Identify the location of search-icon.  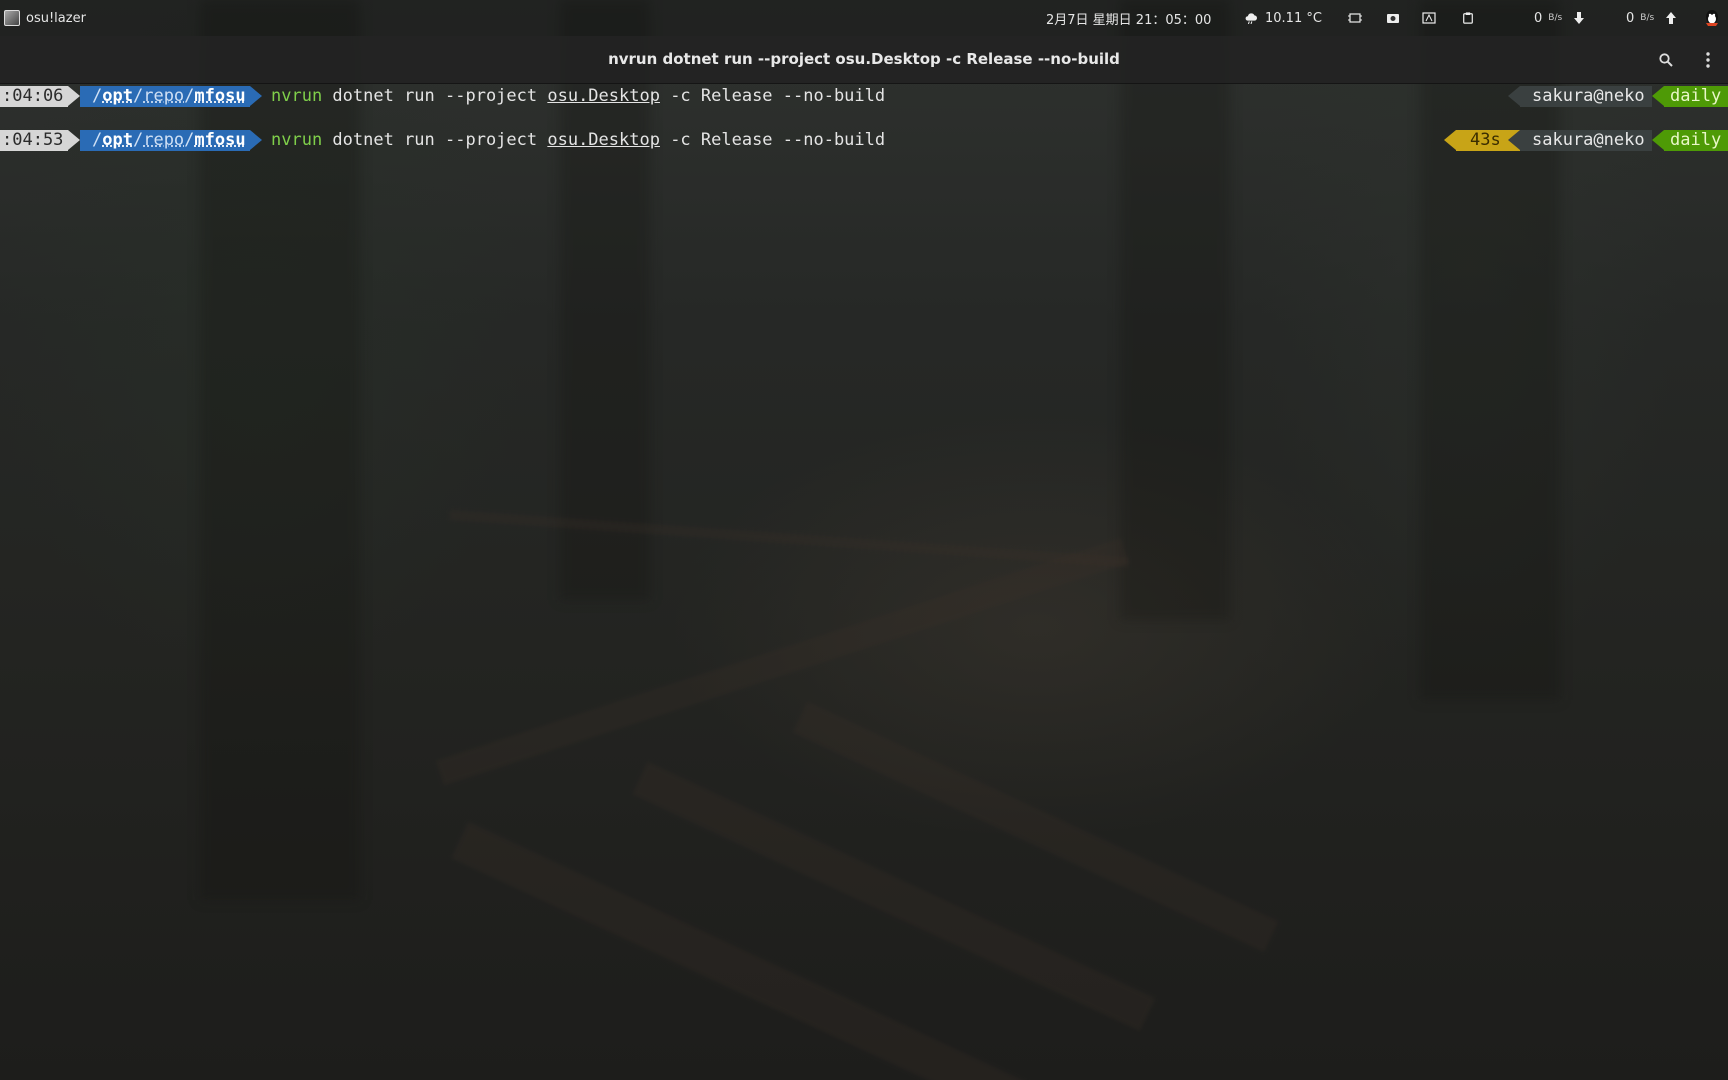
(1666, 60).